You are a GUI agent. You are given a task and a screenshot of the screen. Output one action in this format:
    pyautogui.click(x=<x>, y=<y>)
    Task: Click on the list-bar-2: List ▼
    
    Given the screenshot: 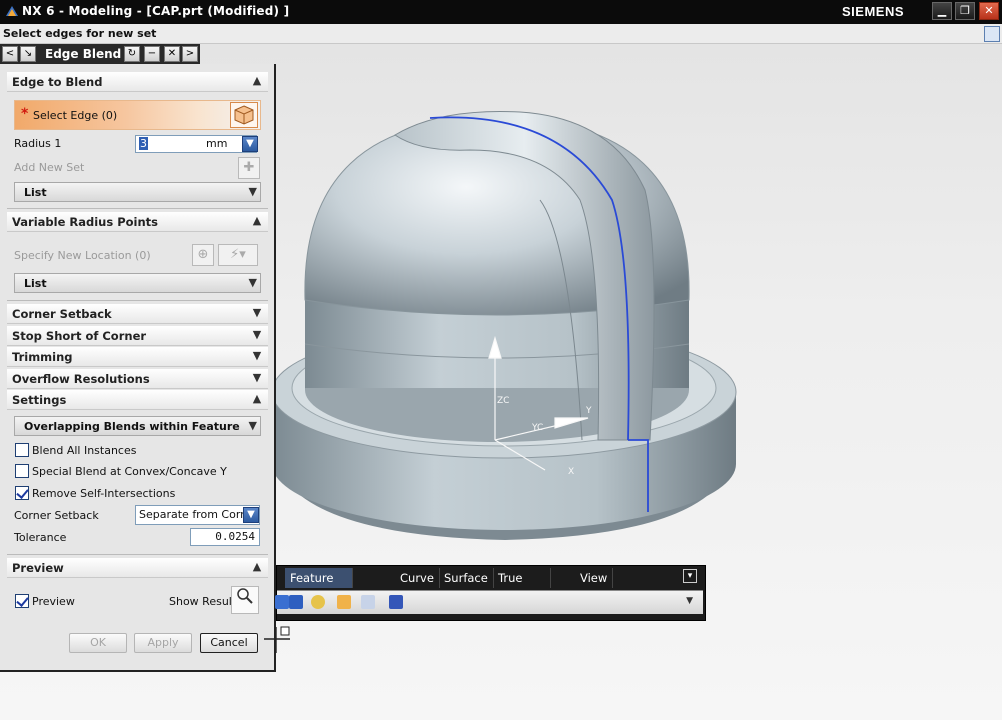 What is the action you would take?
    pyautogui.click(x=137, y=283)
    